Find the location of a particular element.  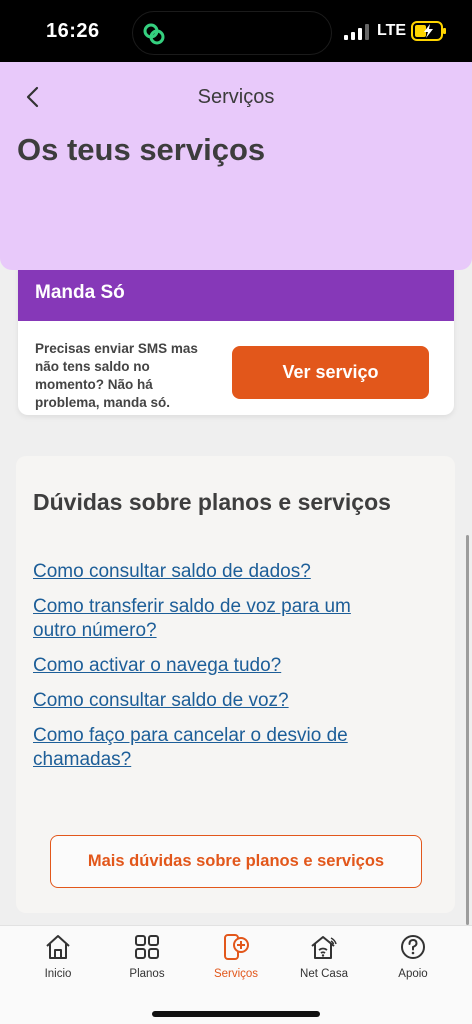

nav-label: Planos is located at coordinates (147, 974).